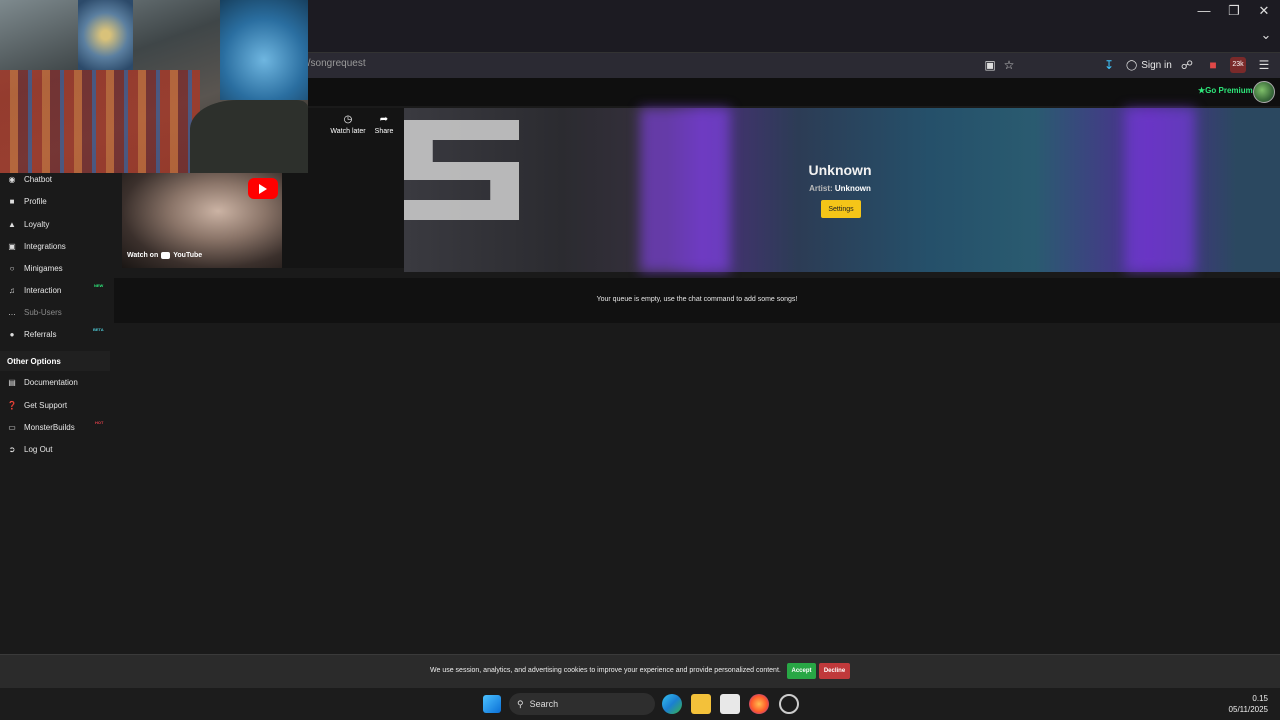  What do you see at coordinates (100, 121) in the screenshot?
I see `webcam-blanket` at bounding box center [100, 121].